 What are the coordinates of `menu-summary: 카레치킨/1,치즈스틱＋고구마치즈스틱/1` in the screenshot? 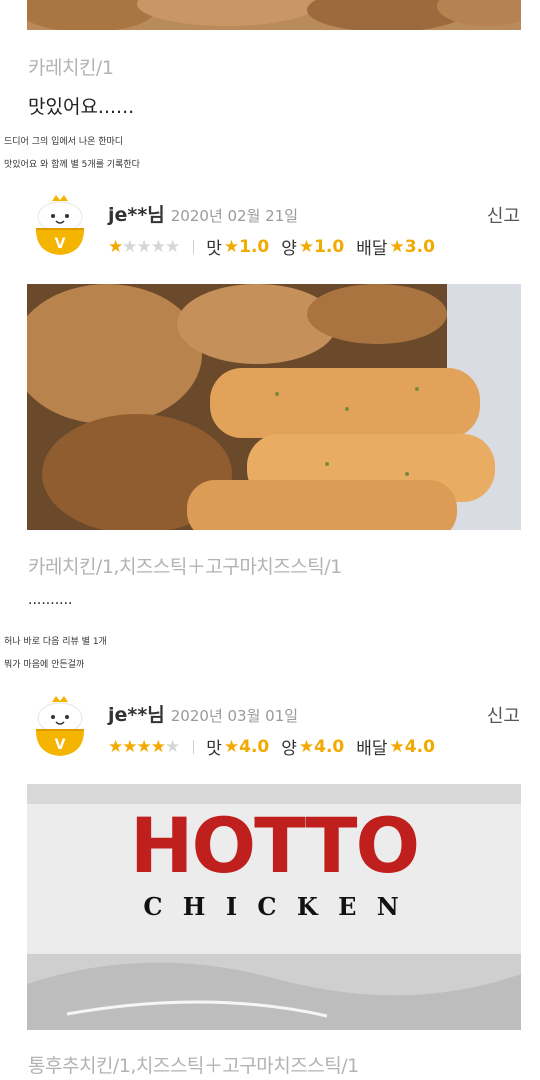 It's located at (185, 567).